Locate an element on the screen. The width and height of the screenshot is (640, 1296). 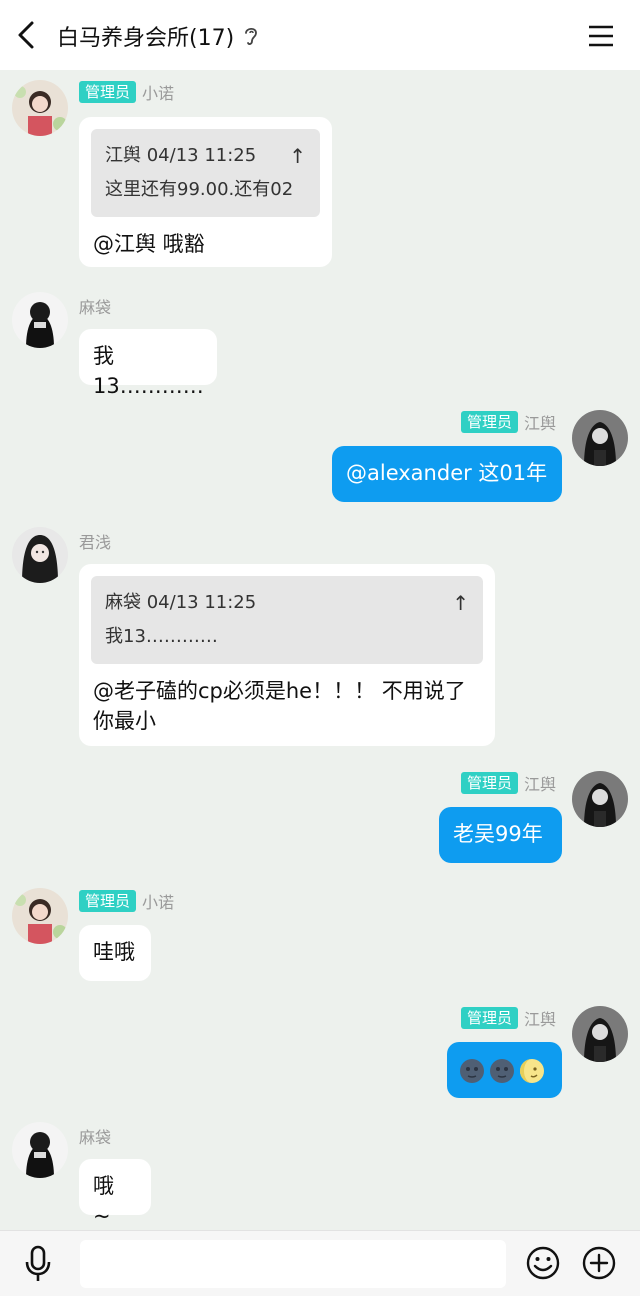
emoji-row is located at coordinates (504, 1070).